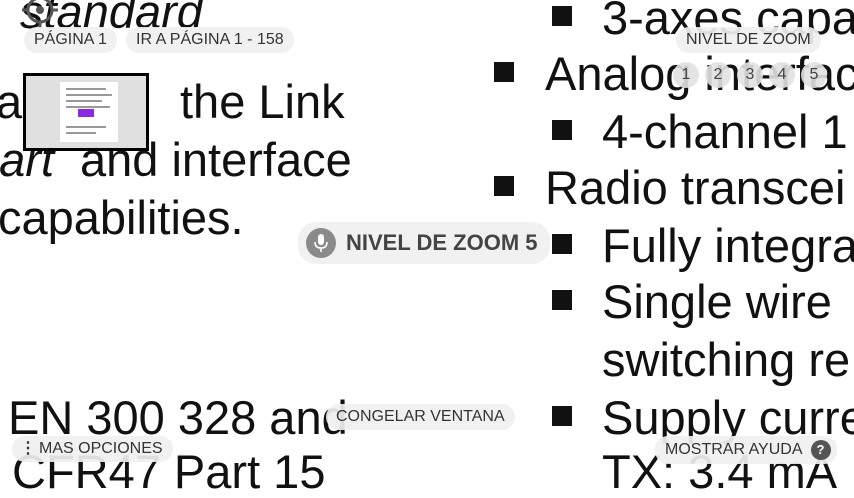  What do you see at coordinates (28, 448) in the screenshot?
I see `vertical-dots-icon: ⋮` at bounding box center [28, 448].